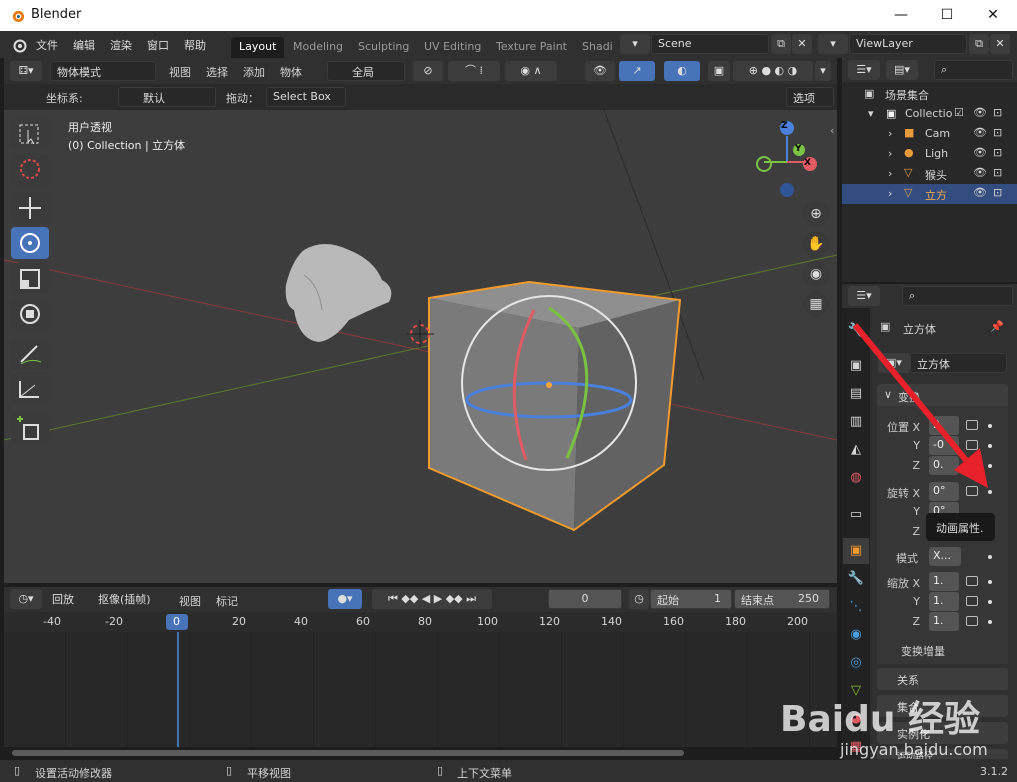 This screenshot has height=782, width=1017. What do you see at coordinates (816, 244) in the screenshot?
I see `pan-hand-icon: ✋` at bounding box center [816, 244].